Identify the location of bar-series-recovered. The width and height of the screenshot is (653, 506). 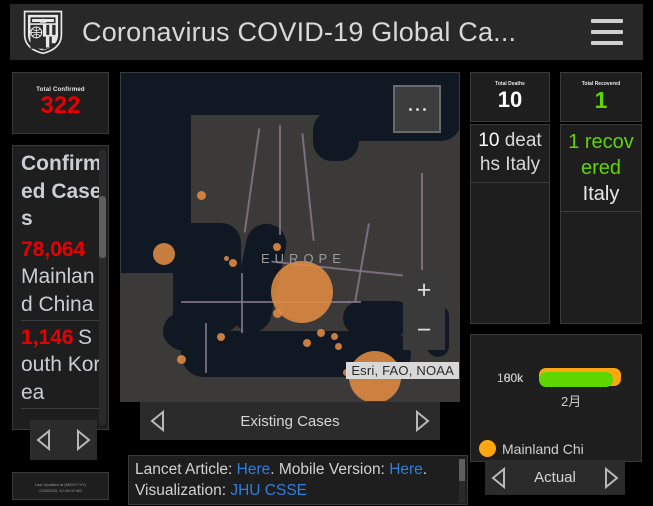
(576, 379).